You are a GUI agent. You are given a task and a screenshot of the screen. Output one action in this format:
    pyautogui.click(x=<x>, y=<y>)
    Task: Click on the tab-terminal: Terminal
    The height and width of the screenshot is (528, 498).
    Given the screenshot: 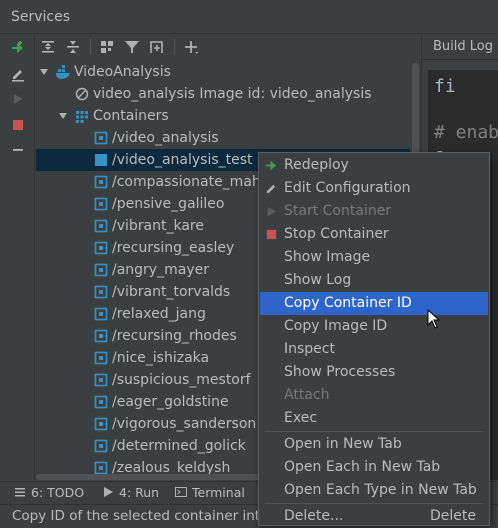 What is the action you would take?
    pyautogui.click(x=210, y=492)
    